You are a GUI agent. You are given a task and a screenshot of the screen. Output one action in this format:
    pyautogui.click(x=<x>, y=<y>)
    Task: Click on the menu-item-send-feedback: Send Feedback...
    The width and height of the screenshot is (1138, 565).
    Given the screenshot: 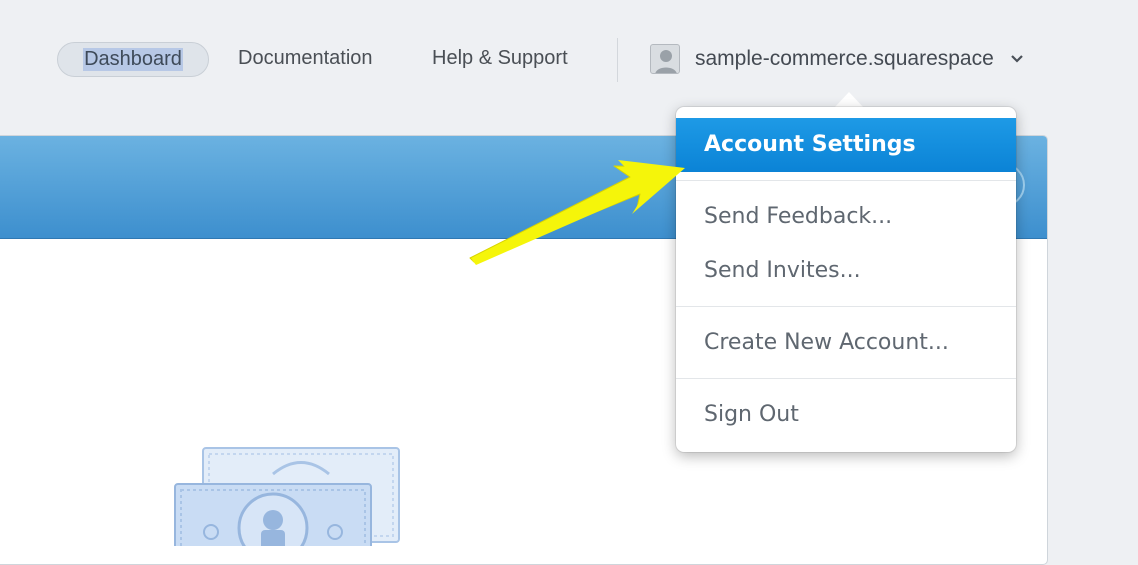 What is the action you would take?
    pyautogui.click(x=846, y=217)
    